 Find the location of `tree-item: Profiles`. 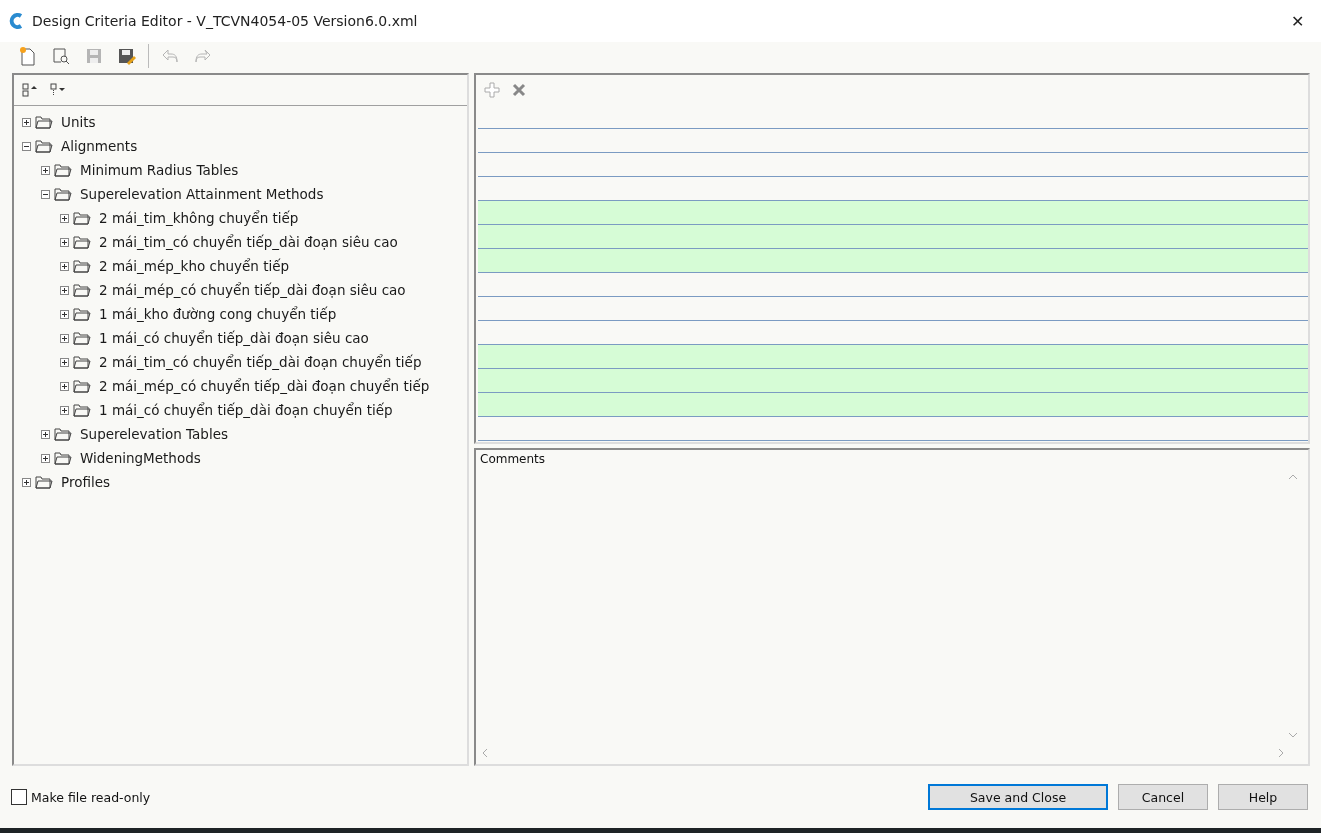

tree-item: Profiles is located at coordinates (85, 482).